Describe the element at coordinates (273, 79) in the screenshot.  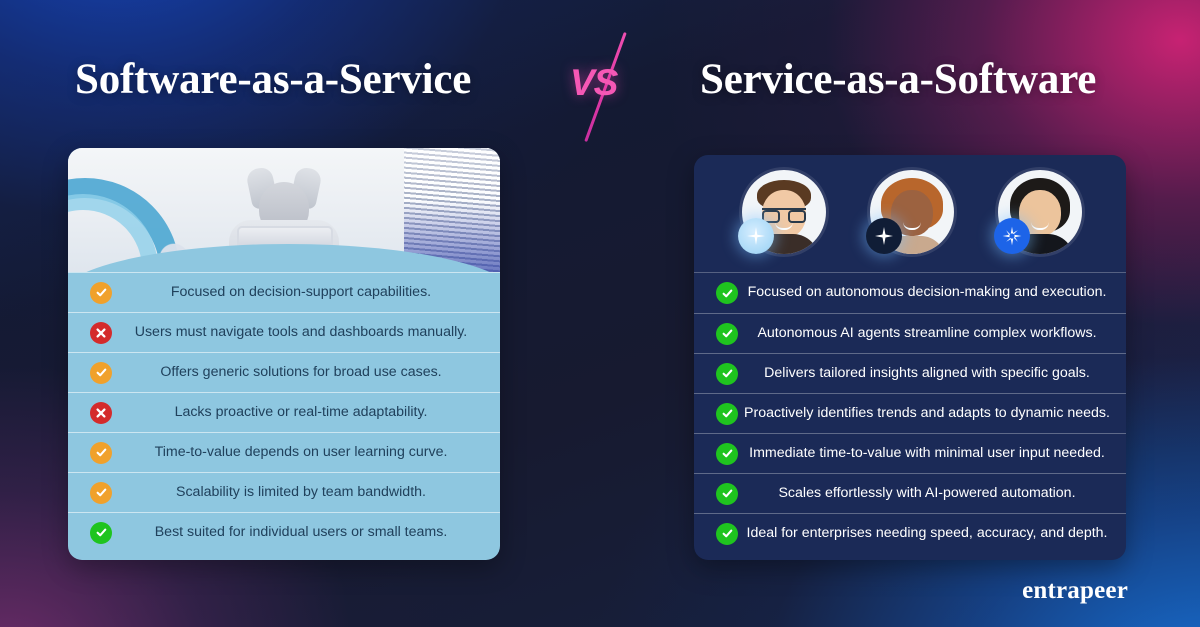
I see `page-title-left: Software-as-a-Service` at that location.